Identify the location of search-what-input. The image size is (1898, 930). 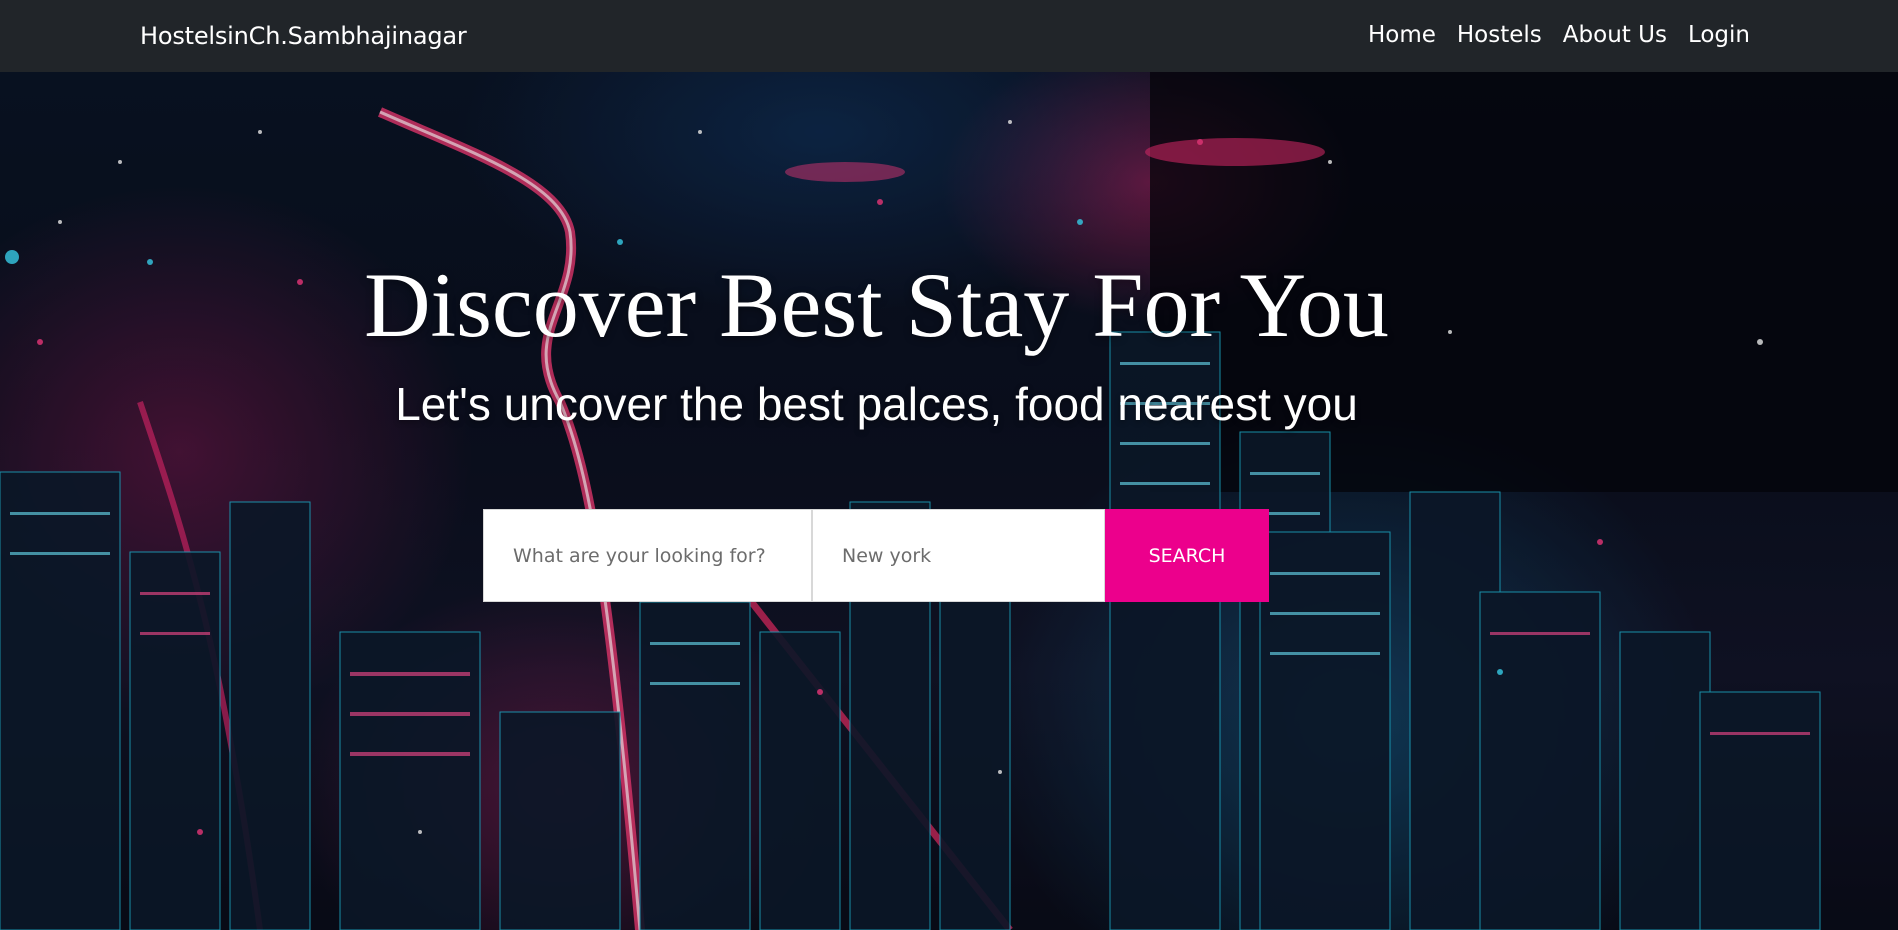
(647, 555).